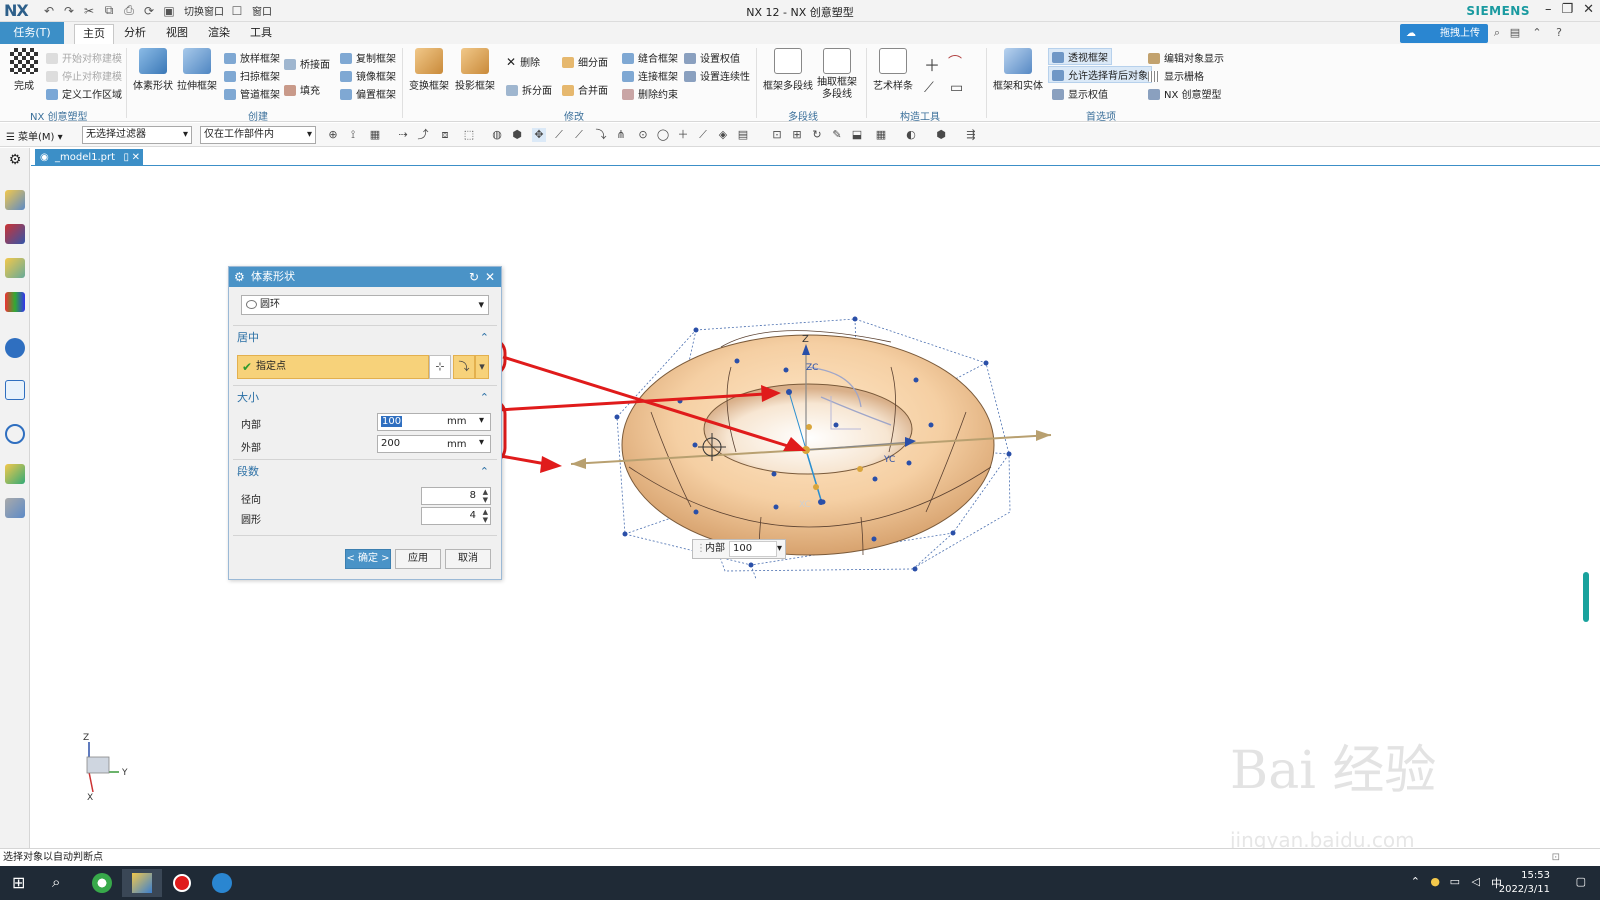 Image resolution: width=1600 pixels, height=900 pixels. What do you see at coordinates (683, 135) in the screenshot?
I see `existing-point-icon: ＋` at bounding box center [683, 135].